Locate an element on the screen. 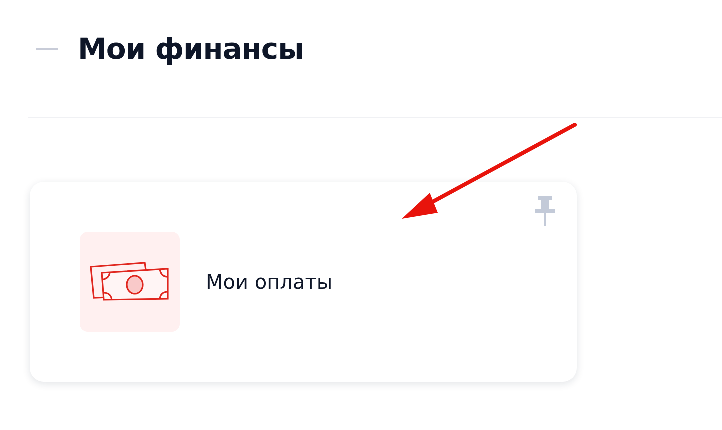  banknotes-icon is located at coordinates (130, 282).